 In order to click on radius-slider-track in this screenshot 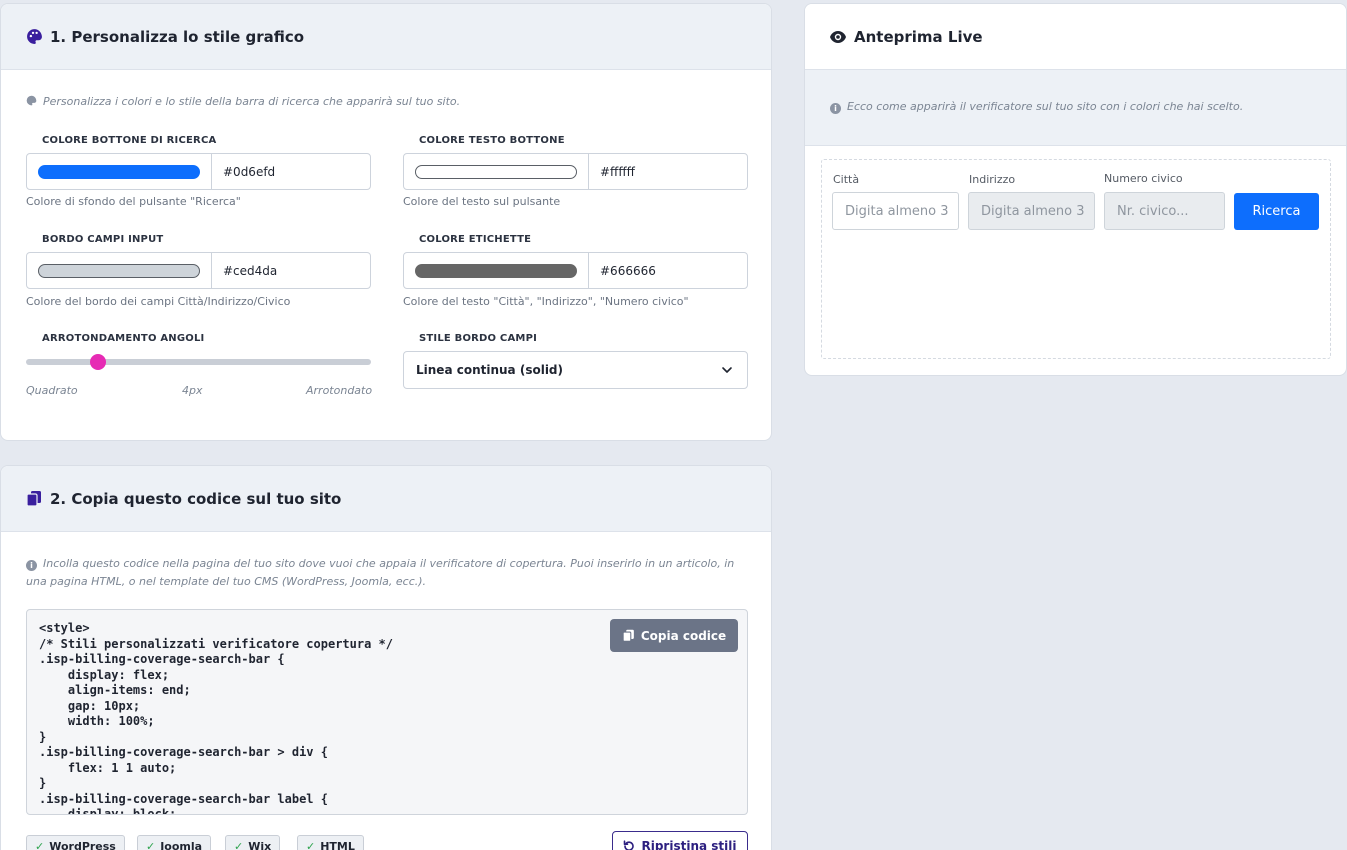, I will do `click(198, 362)`.